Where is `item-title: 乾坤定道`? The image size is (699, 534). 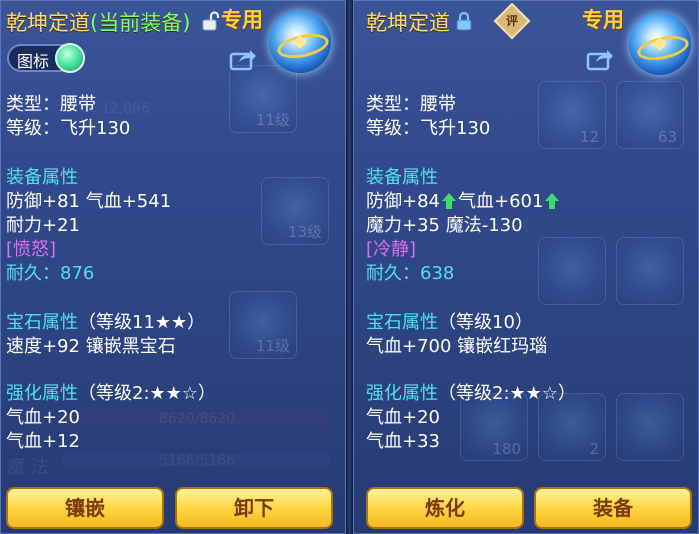
item-title: 乾坤定道 is located at coordinates (408, 23).